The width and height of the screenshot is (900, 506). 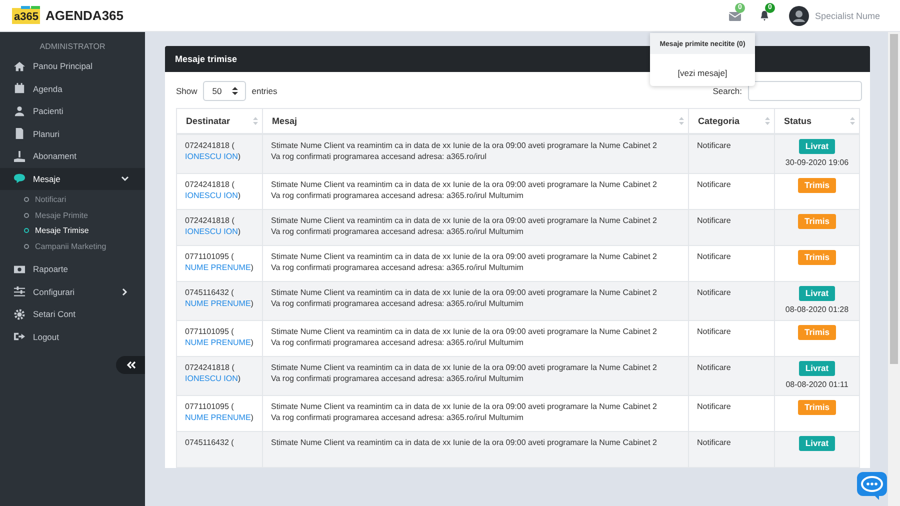 I want to click on bell-icon, so click(x=764, y=15).